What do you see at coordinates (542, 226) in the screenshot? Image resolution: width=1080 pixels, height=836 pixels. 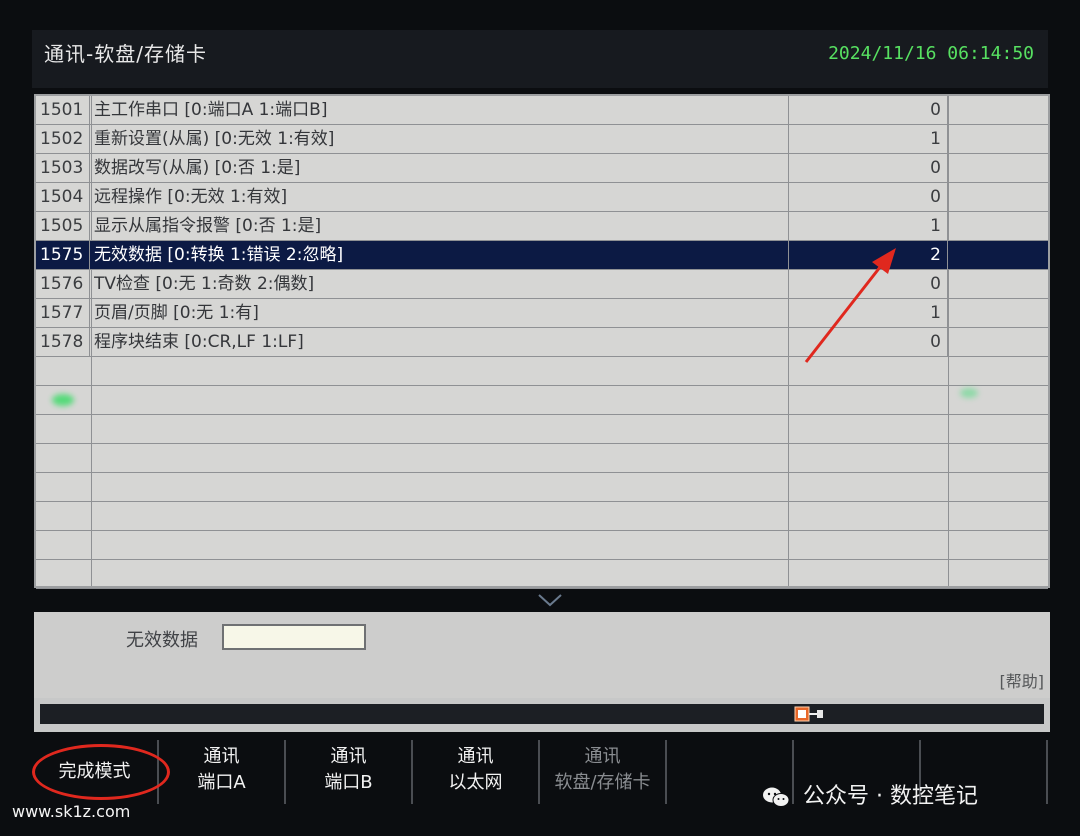 I see `parameter-row: 1505 显示从属指令报警 [0:否 1:是] 1` at bounding box center [542, 226].